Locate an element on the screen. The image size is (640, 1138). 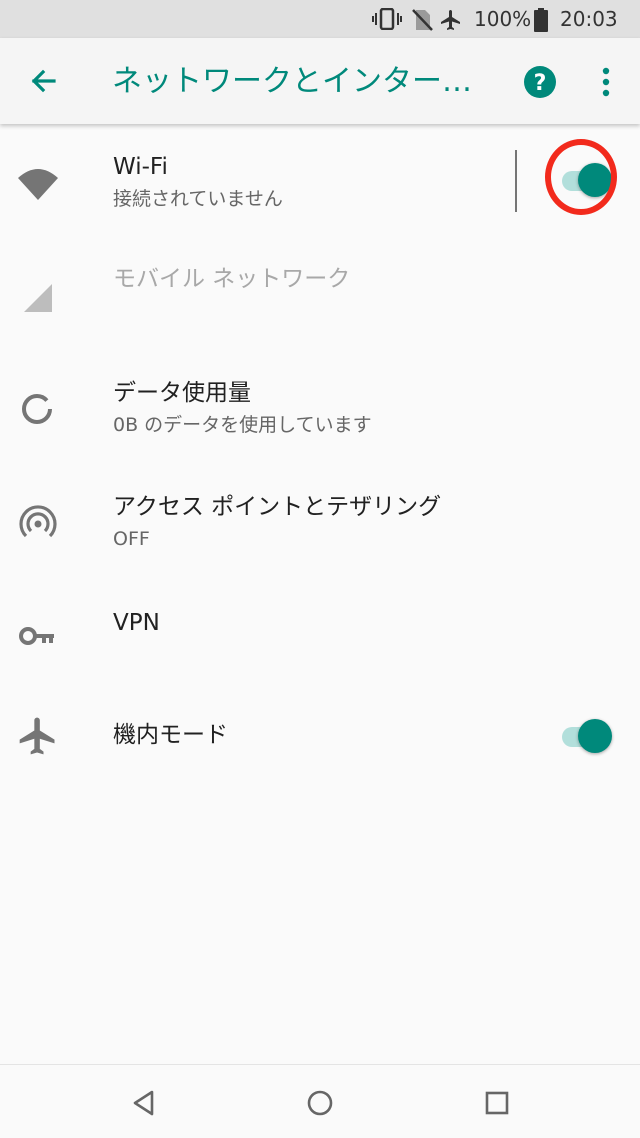
airplane-toggle-thumb is located at coordinates (595, 736).